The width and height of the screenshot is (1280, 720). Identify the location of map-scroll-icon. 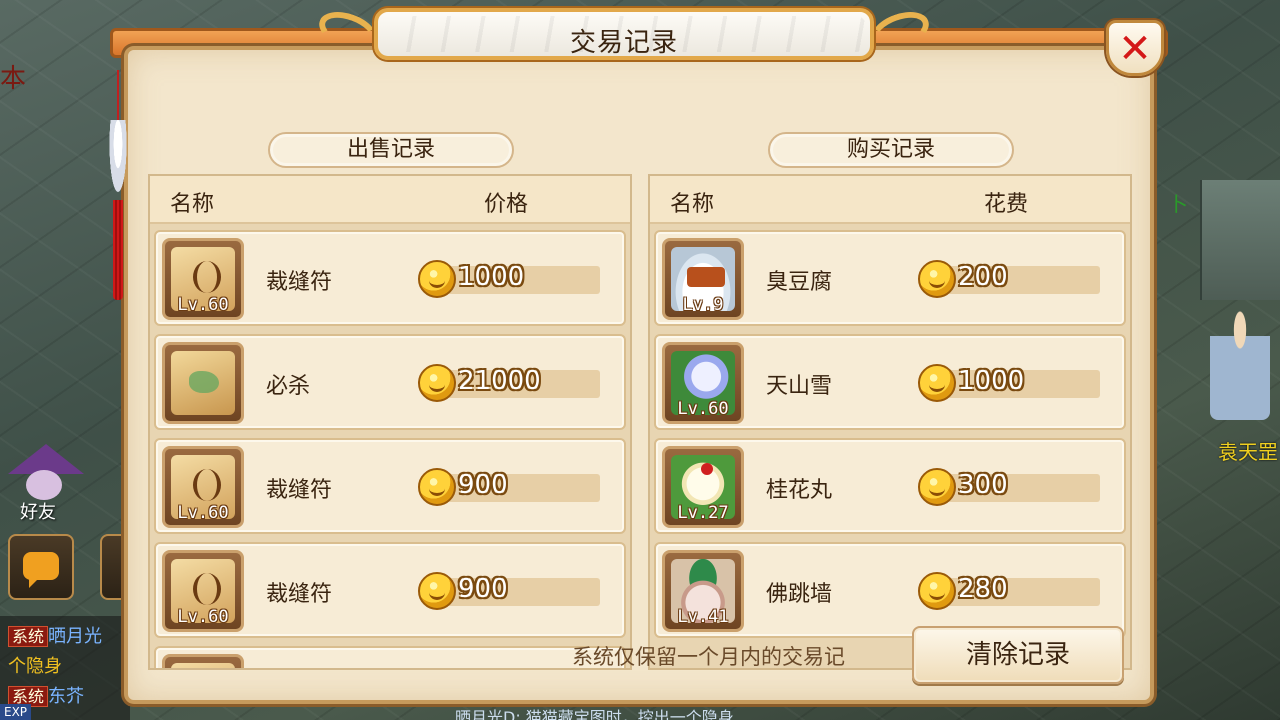
(203, 383).